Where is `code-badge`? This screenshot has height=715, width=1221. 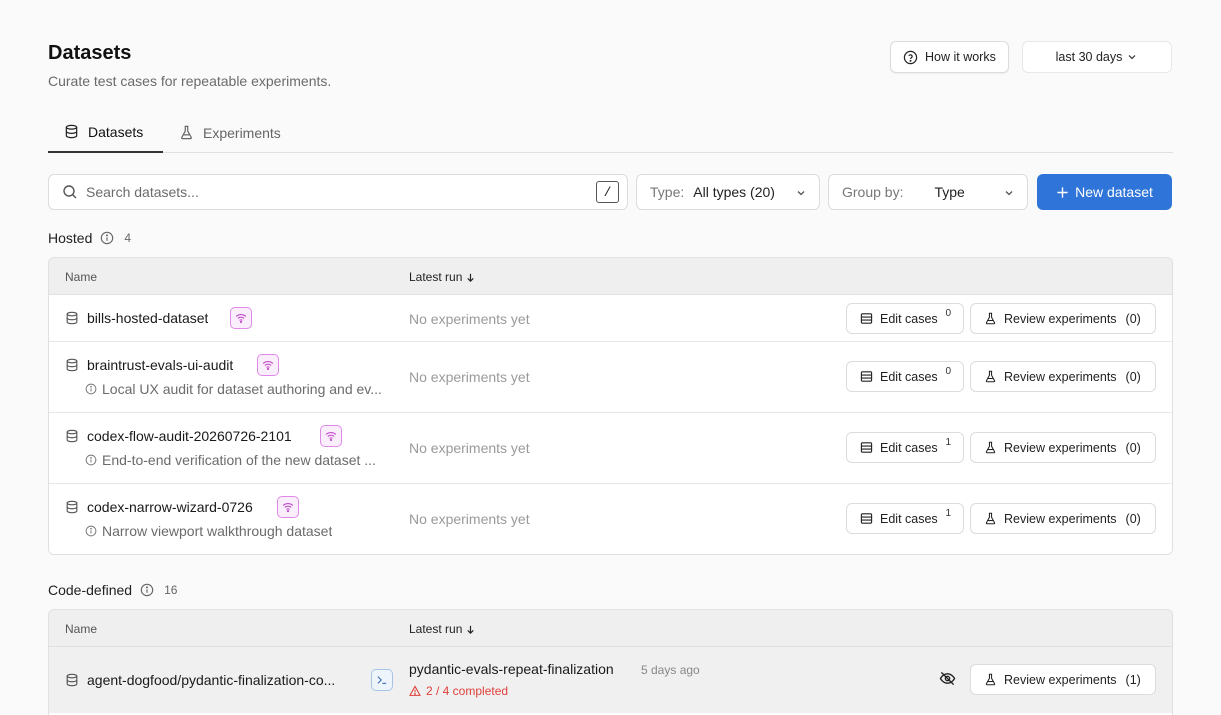 code-badge is located at coordinates (382, 680).